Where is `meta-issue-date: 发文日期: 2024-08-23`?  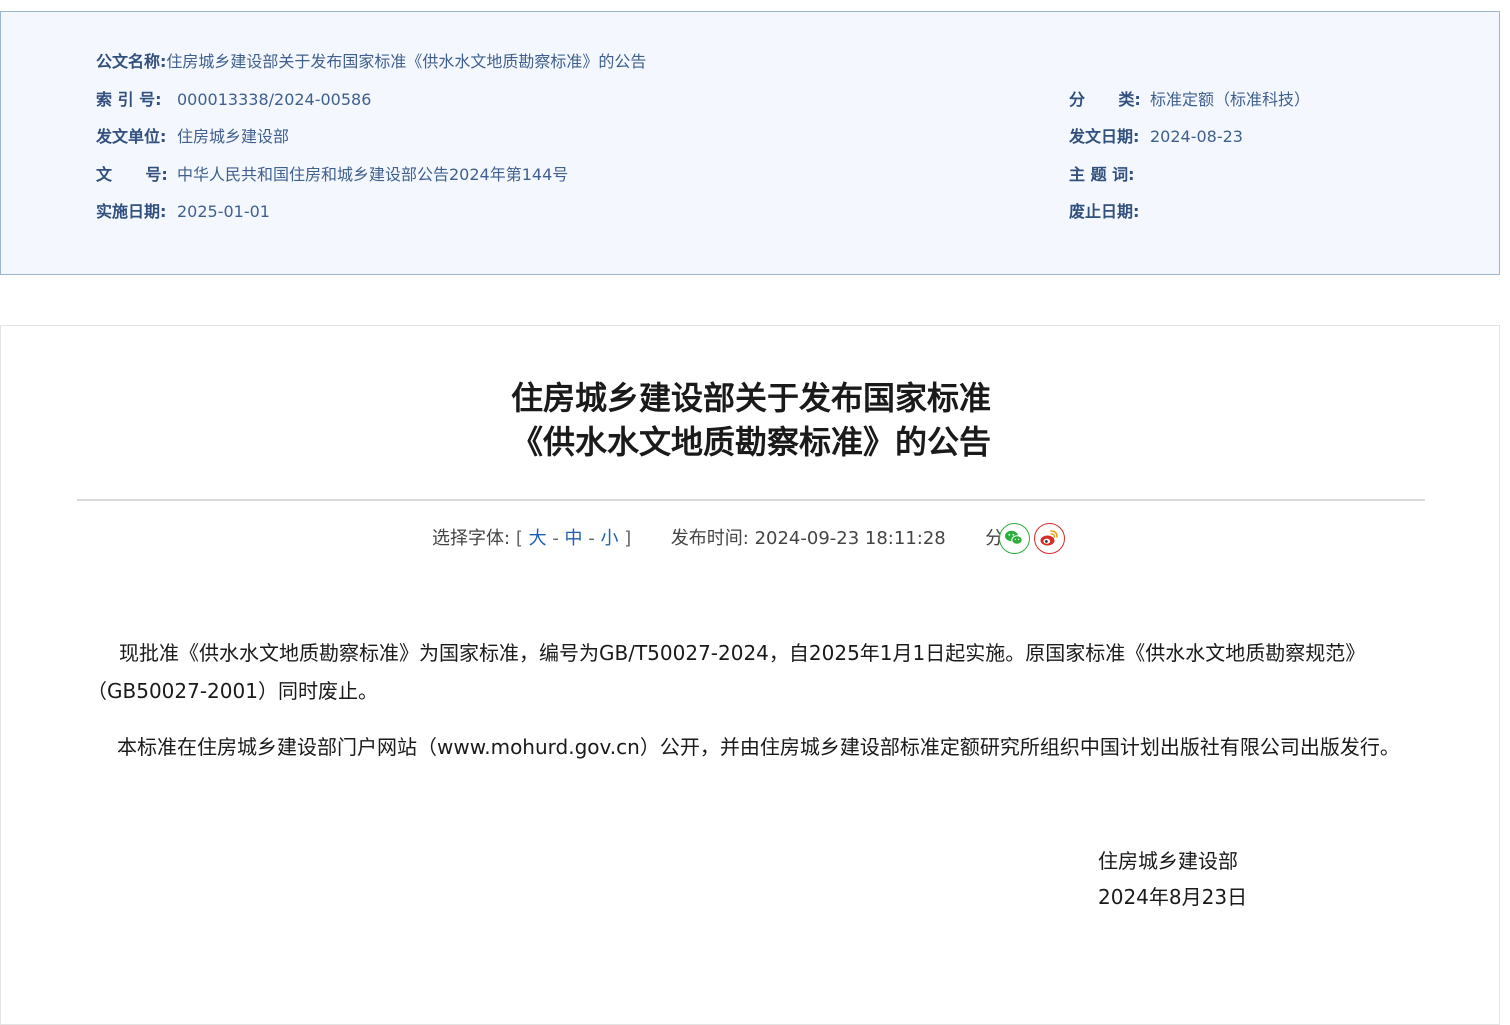
meta-issue-date: 发文日期: 2024-08-23 is located at coordinates (1156, 137).